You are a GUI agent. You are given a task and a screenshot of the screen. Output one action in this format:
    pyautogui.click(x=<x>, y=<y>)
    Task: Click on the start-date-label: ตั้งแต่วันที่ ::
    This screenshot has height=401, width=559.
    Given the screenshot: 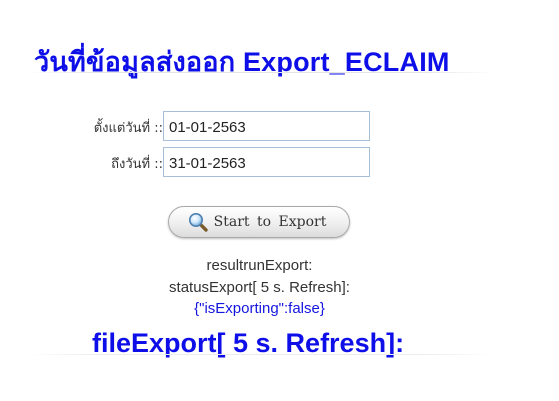 What is the action you would take?
    pyautogui.click(x=128, y=128)
    